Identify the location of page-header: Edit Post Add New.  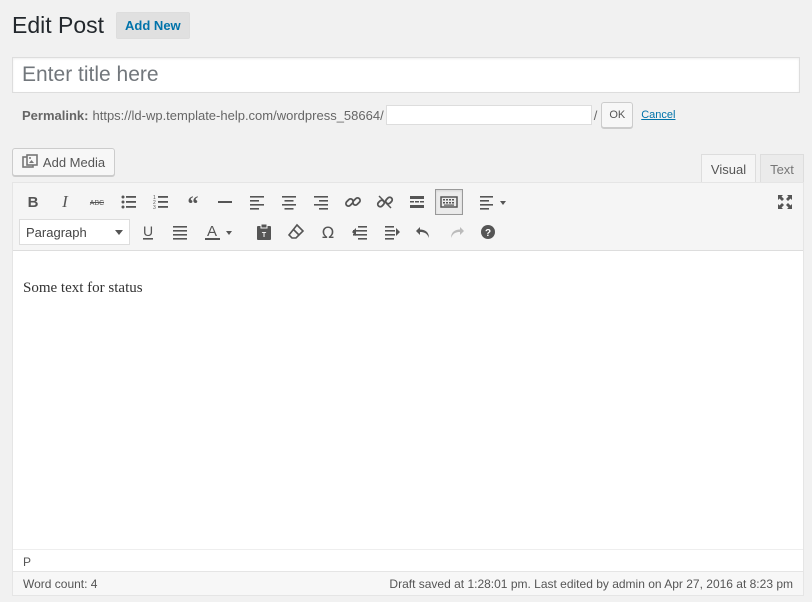
(101, 25).